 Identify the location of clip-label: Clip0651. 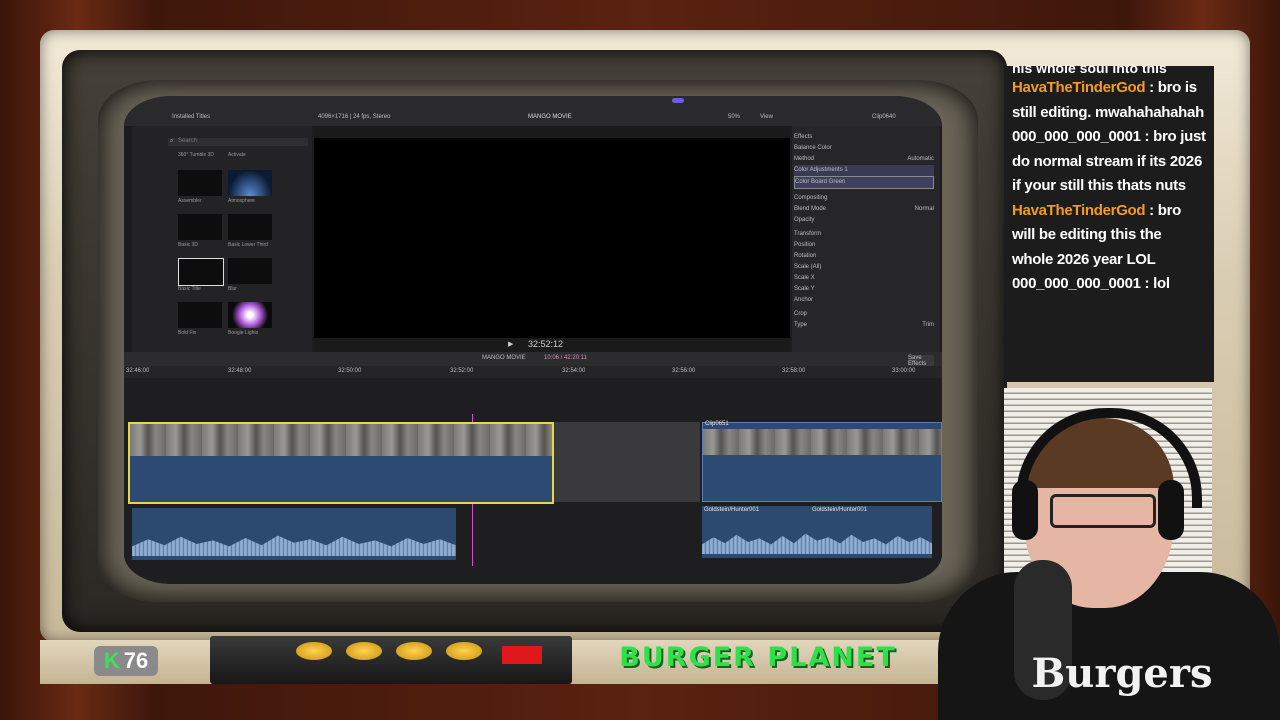
(717, 424).